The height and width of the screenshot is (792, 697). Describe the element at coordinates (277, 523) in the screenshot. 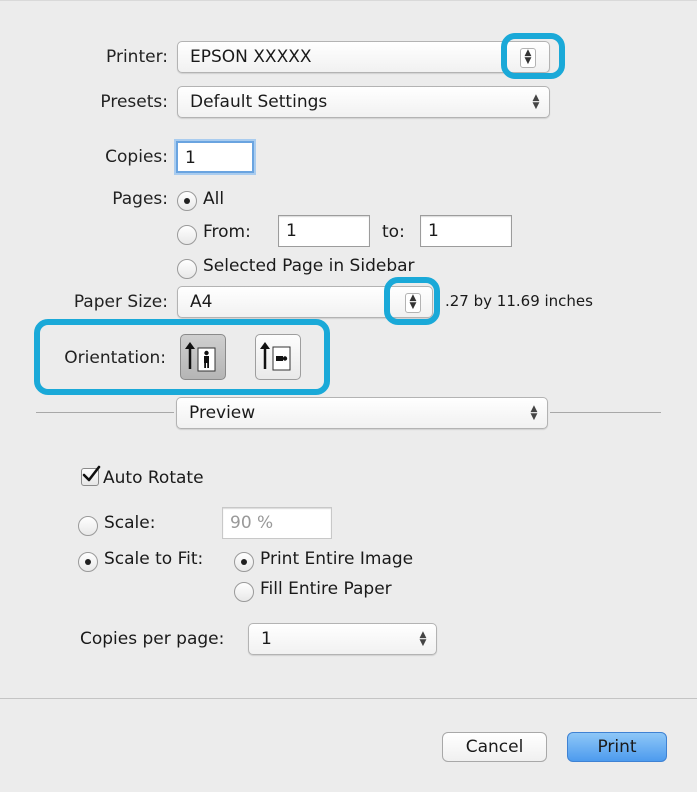

I see `scale-field: 90 %` at that location.